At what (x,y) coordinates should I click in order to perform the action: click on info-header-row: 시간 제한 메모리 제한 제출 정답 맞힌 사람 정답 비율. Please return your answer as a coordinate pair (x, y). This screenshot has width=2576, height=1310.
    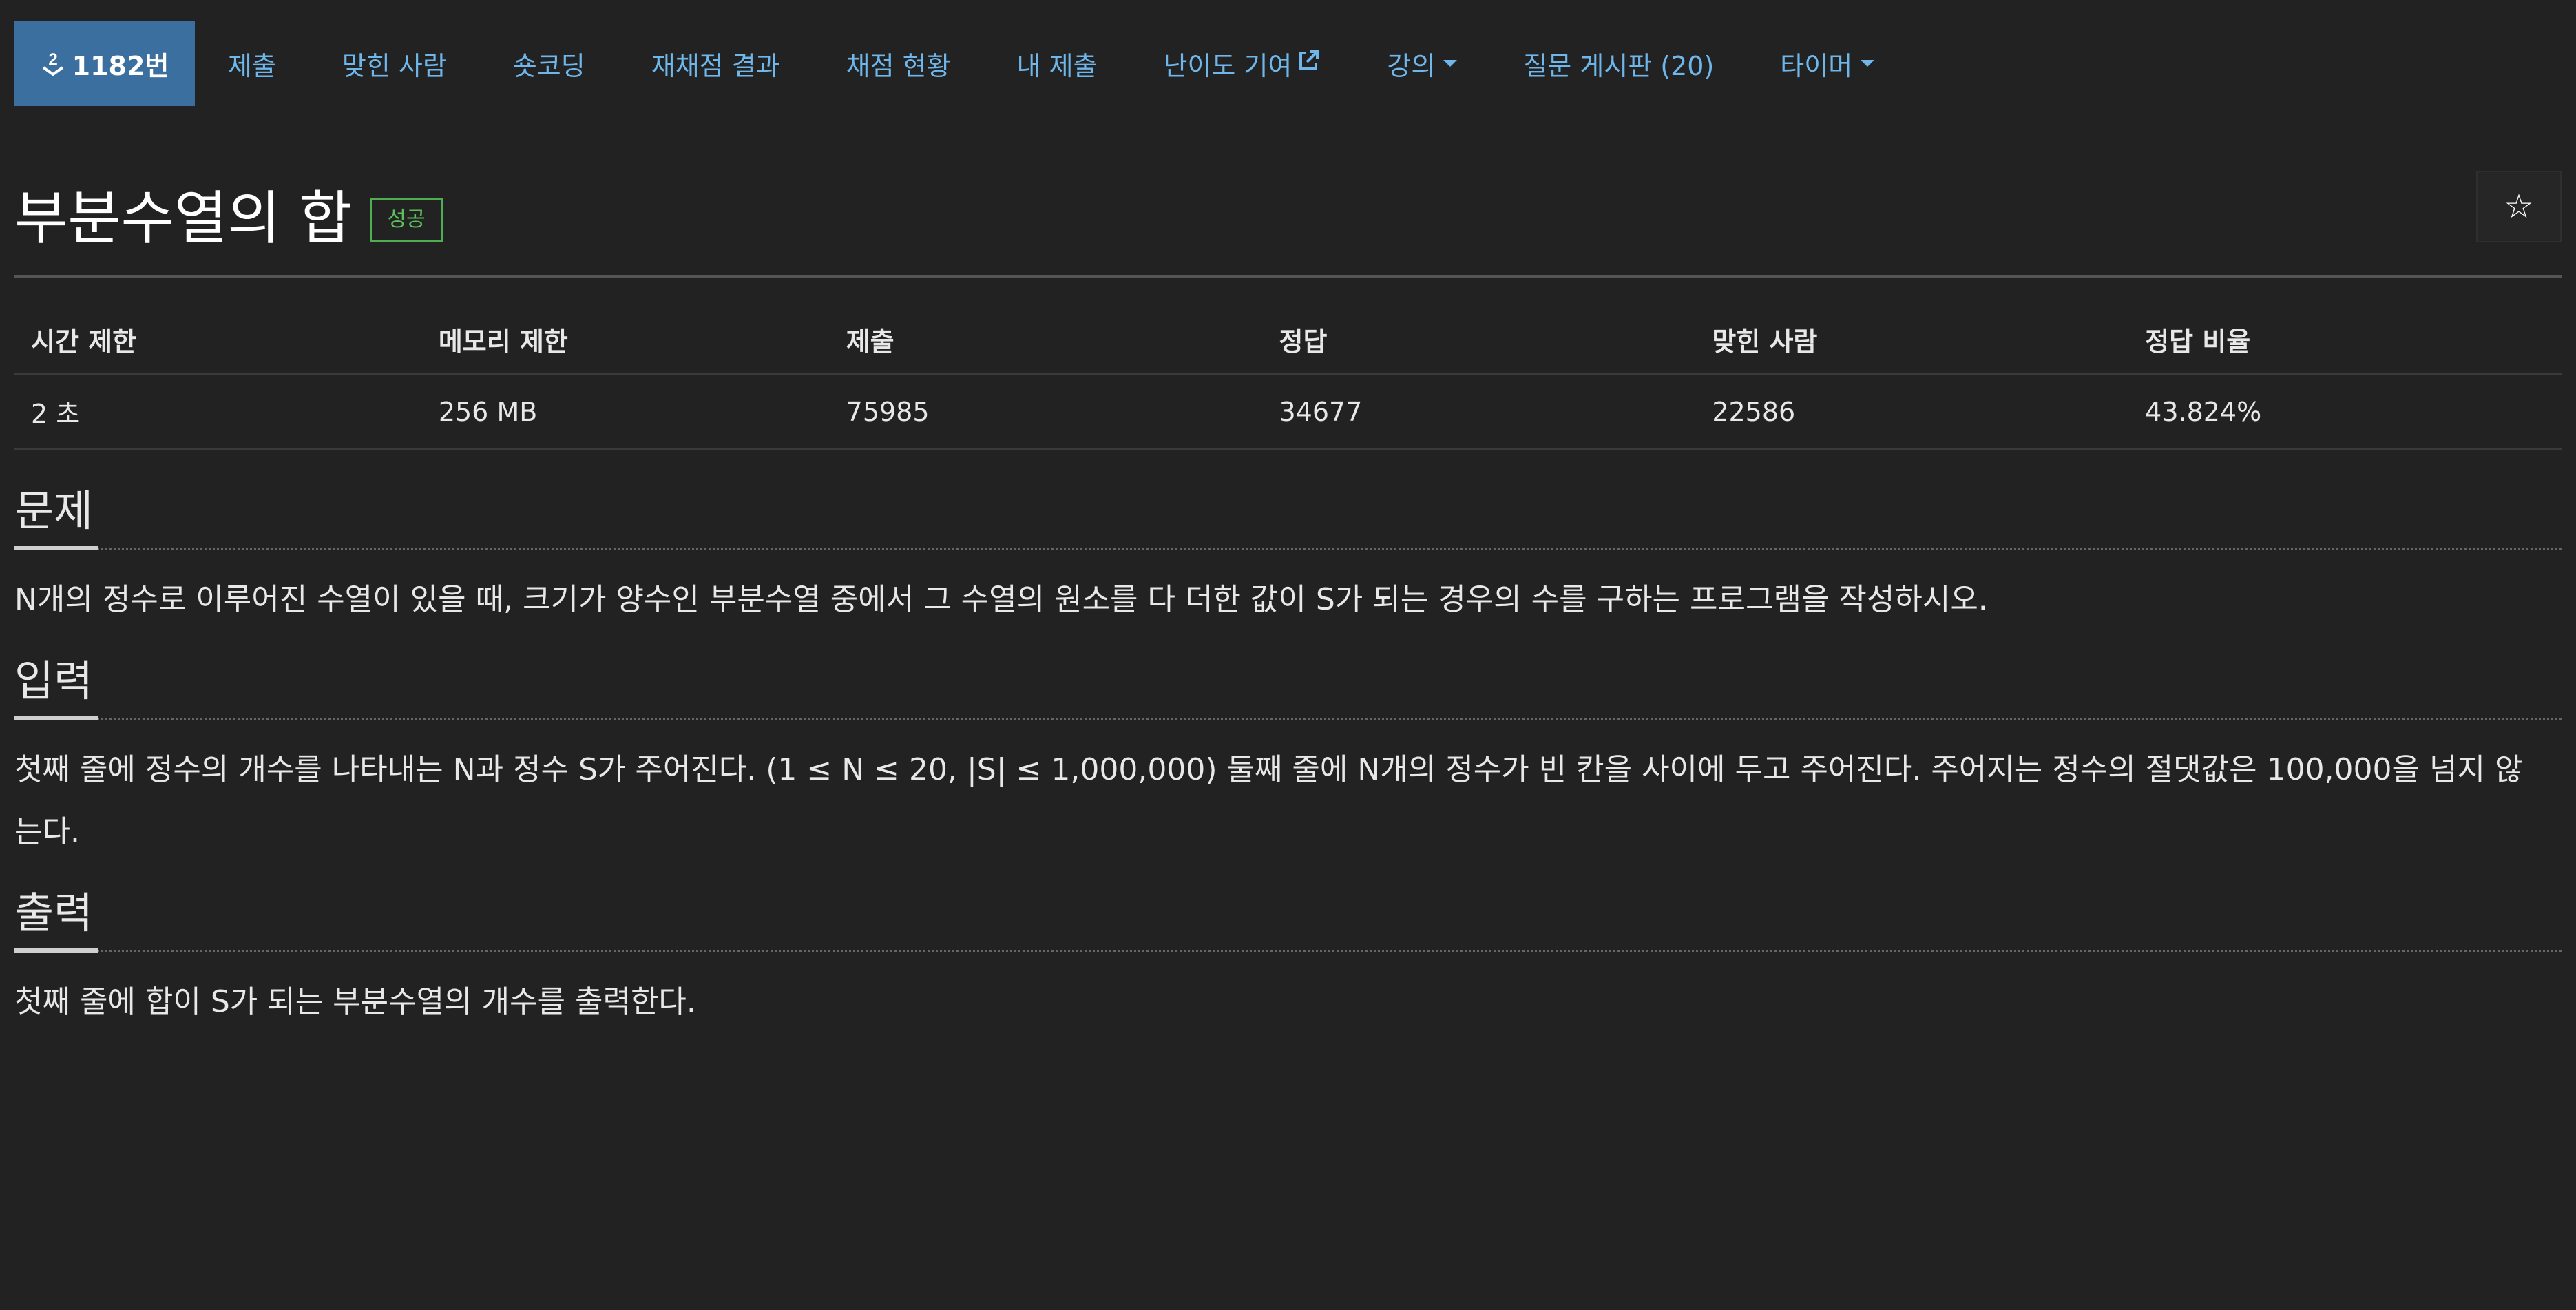
    Looking at the image, I should click on (1288, 340).